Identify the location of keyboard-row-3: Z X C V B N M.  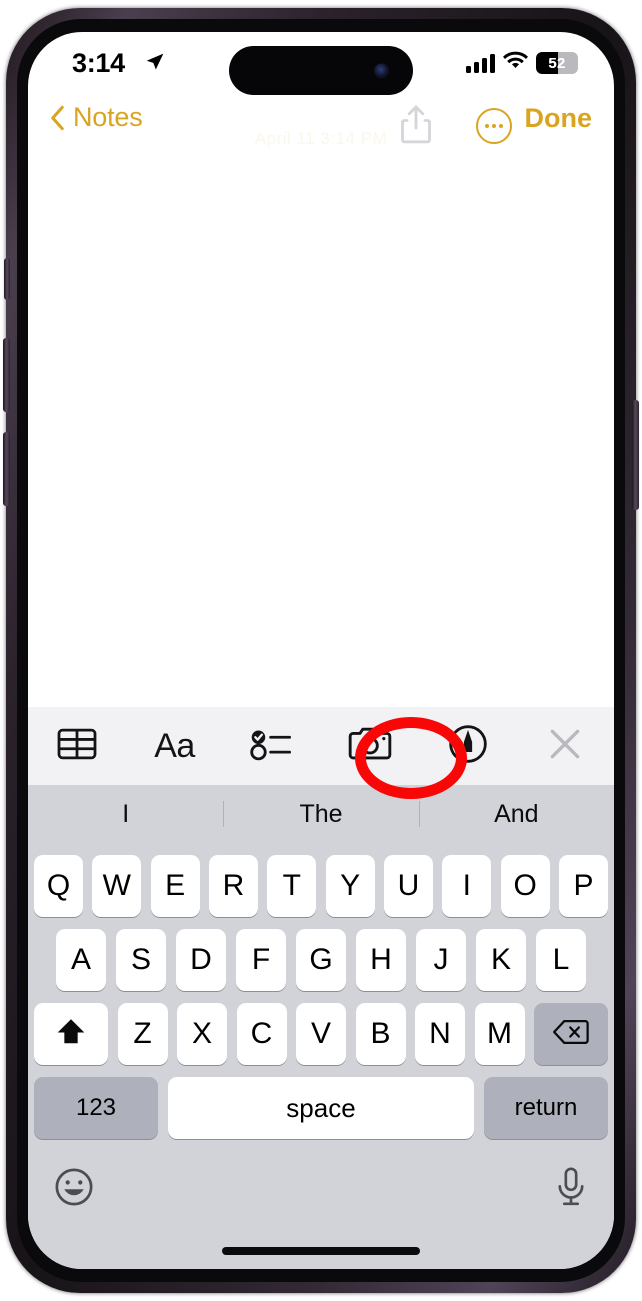
(321, 1034).